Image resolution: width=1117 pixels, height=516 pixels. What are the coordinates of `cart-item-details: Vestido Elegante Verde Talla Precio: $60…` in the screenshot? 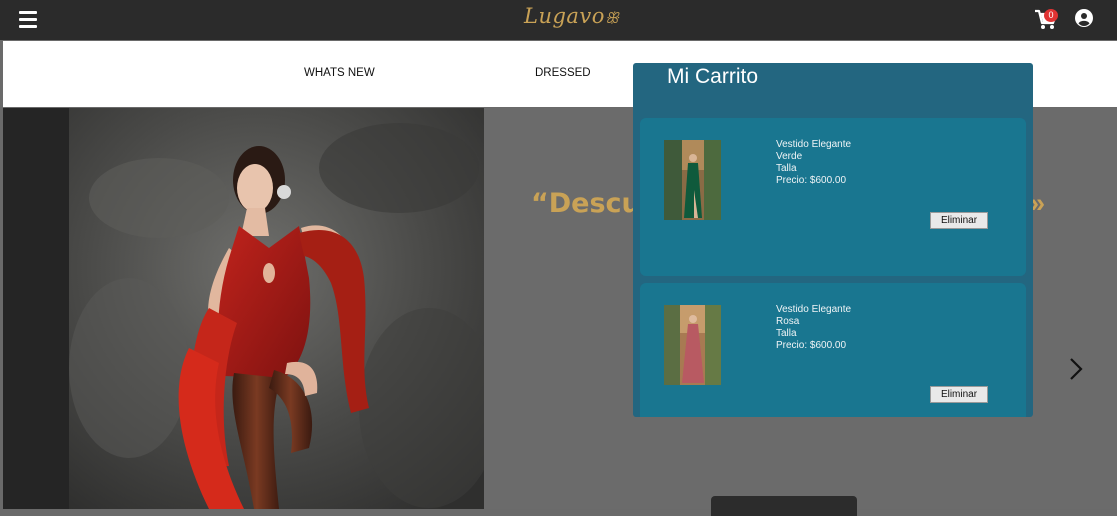 It's located at (813, 163).